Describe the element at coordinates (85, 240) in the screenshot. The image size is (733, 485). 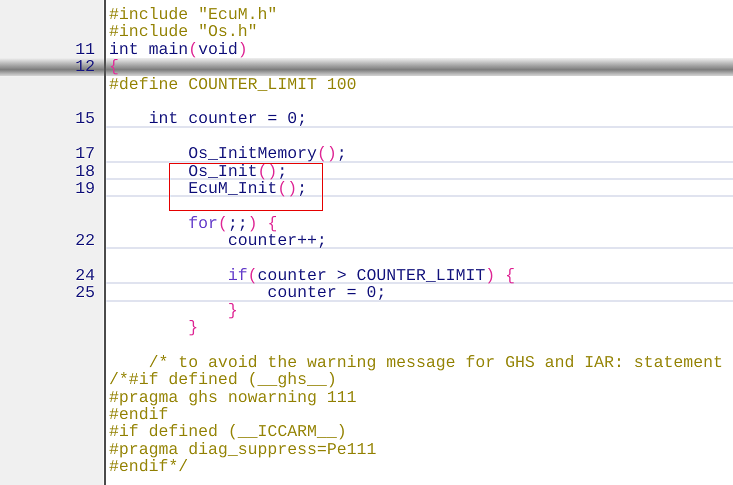
I see `line-number: 22` at that location.